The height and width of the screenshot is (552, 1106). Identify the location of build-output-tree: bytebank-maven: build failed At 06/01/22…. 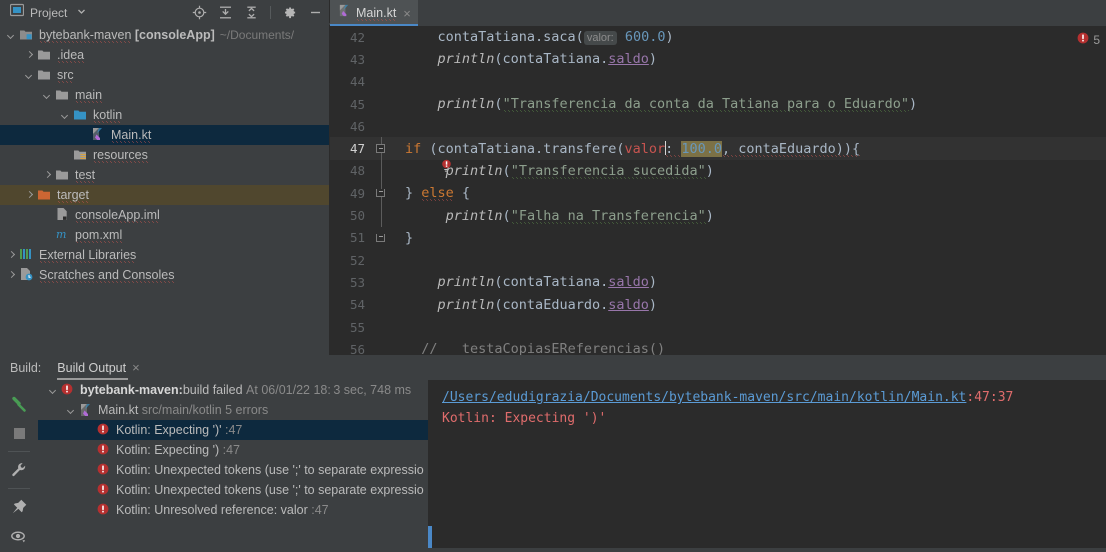
(233, 466).